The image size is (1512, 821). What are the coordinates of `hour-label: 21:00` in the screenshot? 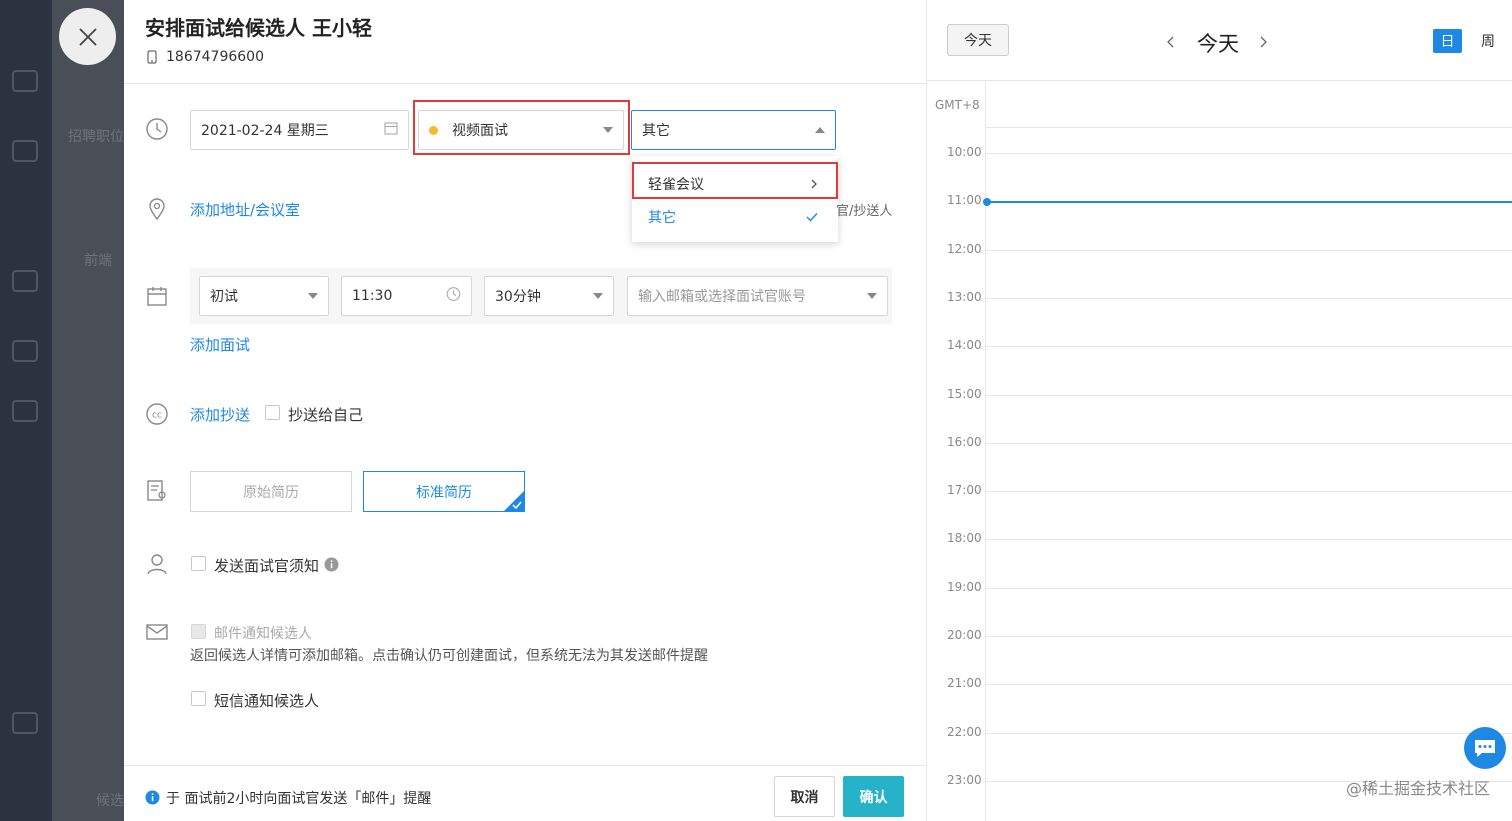 It's located at (964, 683).